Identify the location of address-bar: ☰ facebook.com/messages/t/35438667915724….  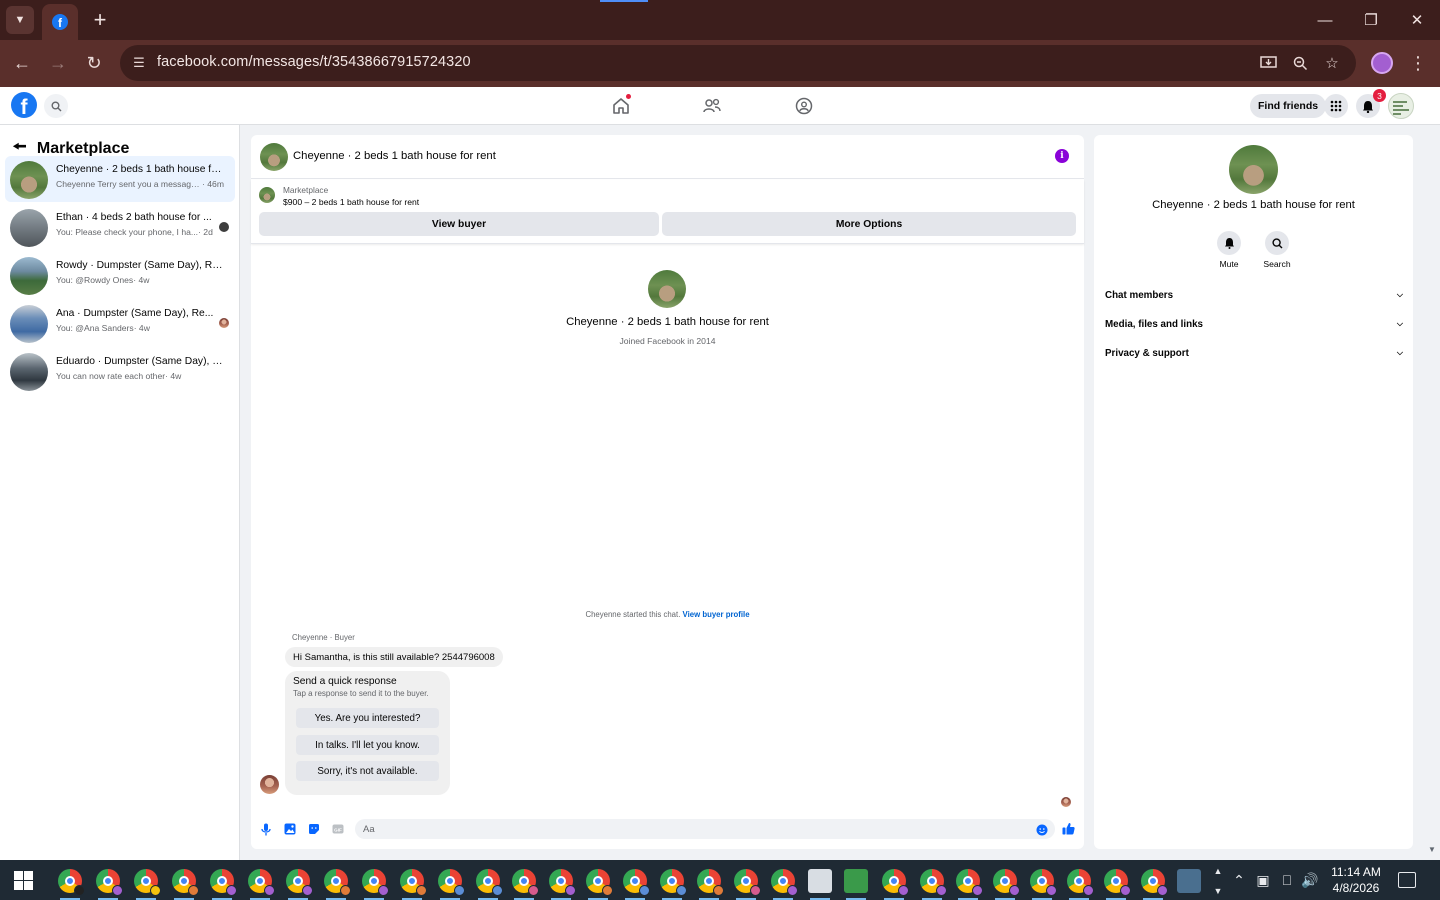
(738, 63).